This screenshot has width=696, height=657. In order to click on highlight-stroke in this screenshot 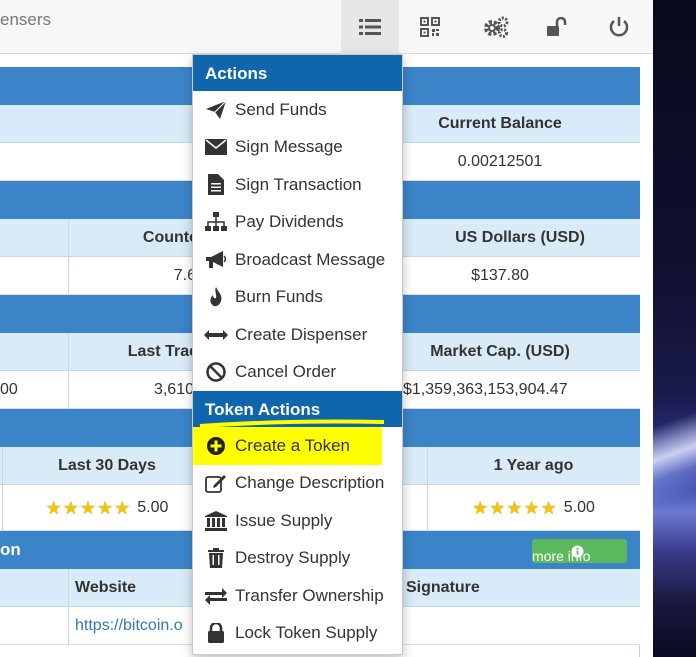, I will do `click(292, 423)`.